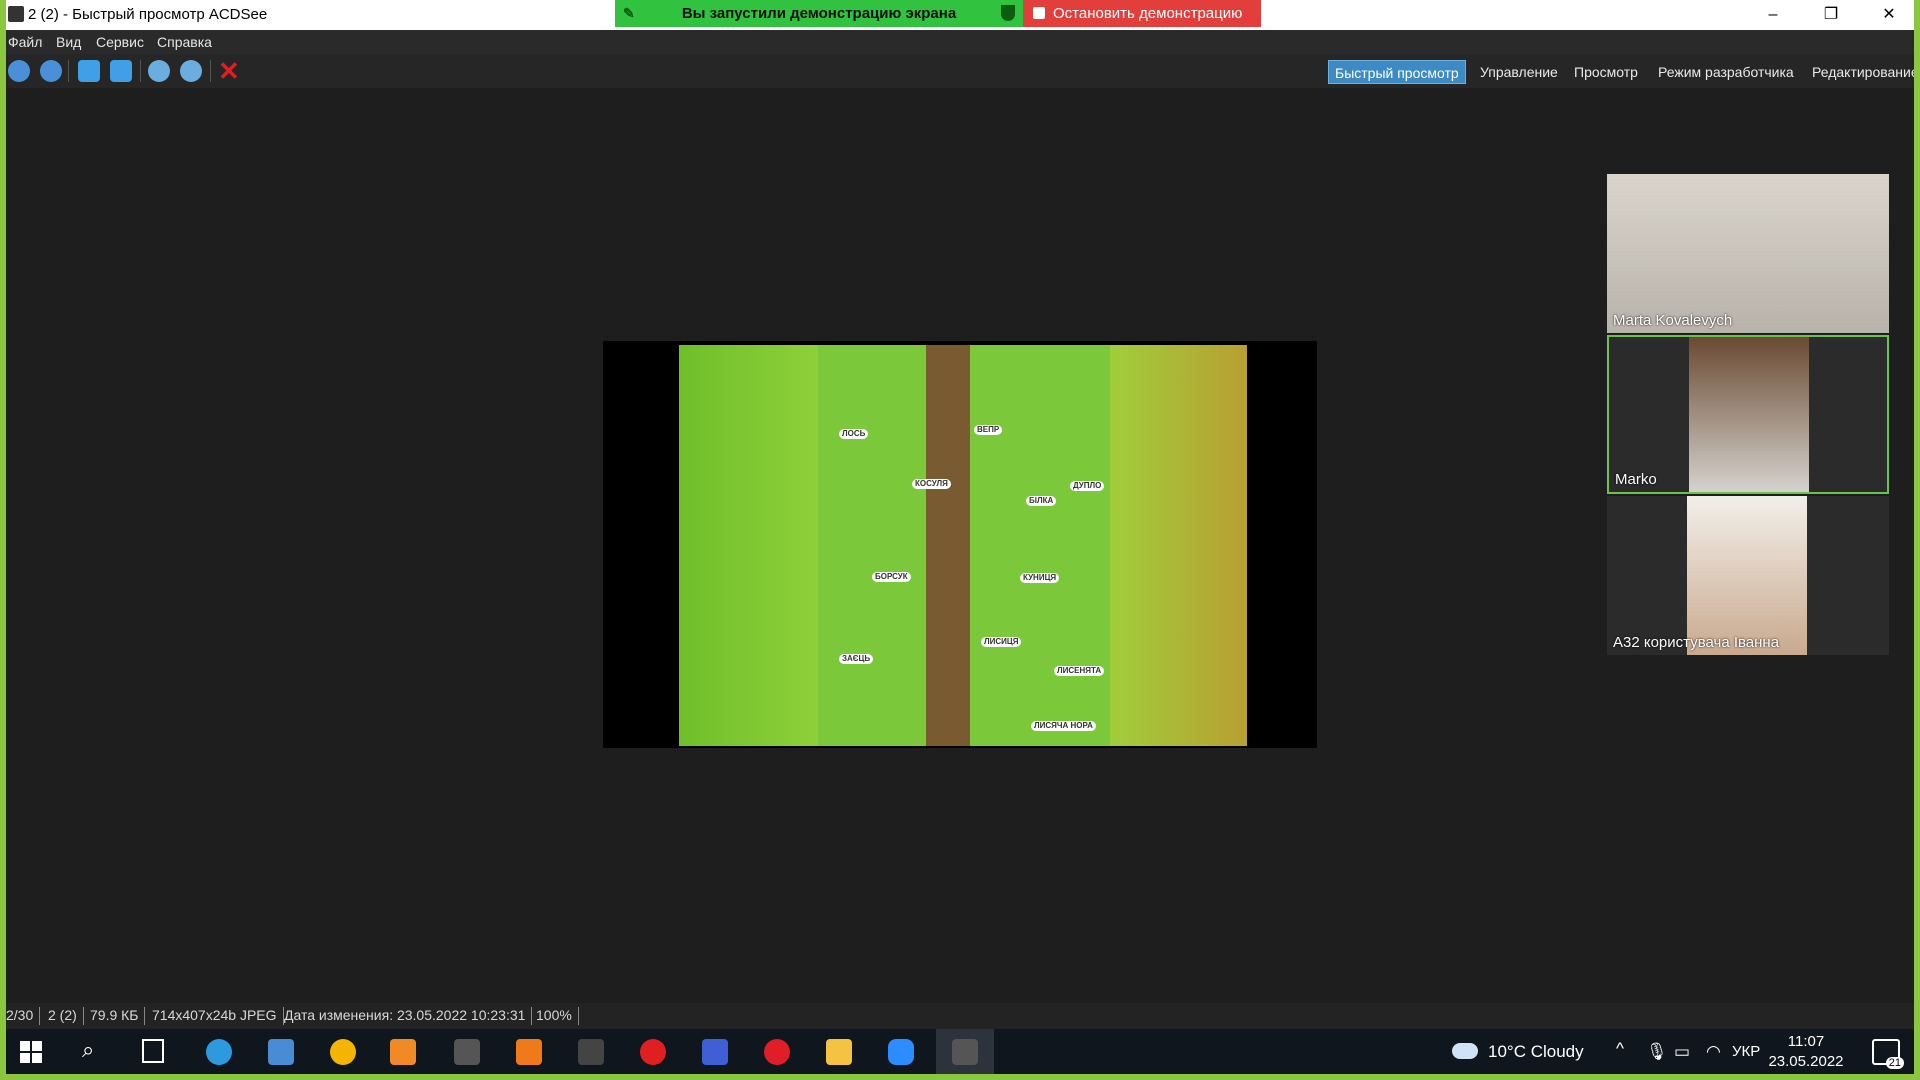  What do you see at coordinates (19, 71) in the screenshot?
I see `back-icon` at bounding box center [19, 71].